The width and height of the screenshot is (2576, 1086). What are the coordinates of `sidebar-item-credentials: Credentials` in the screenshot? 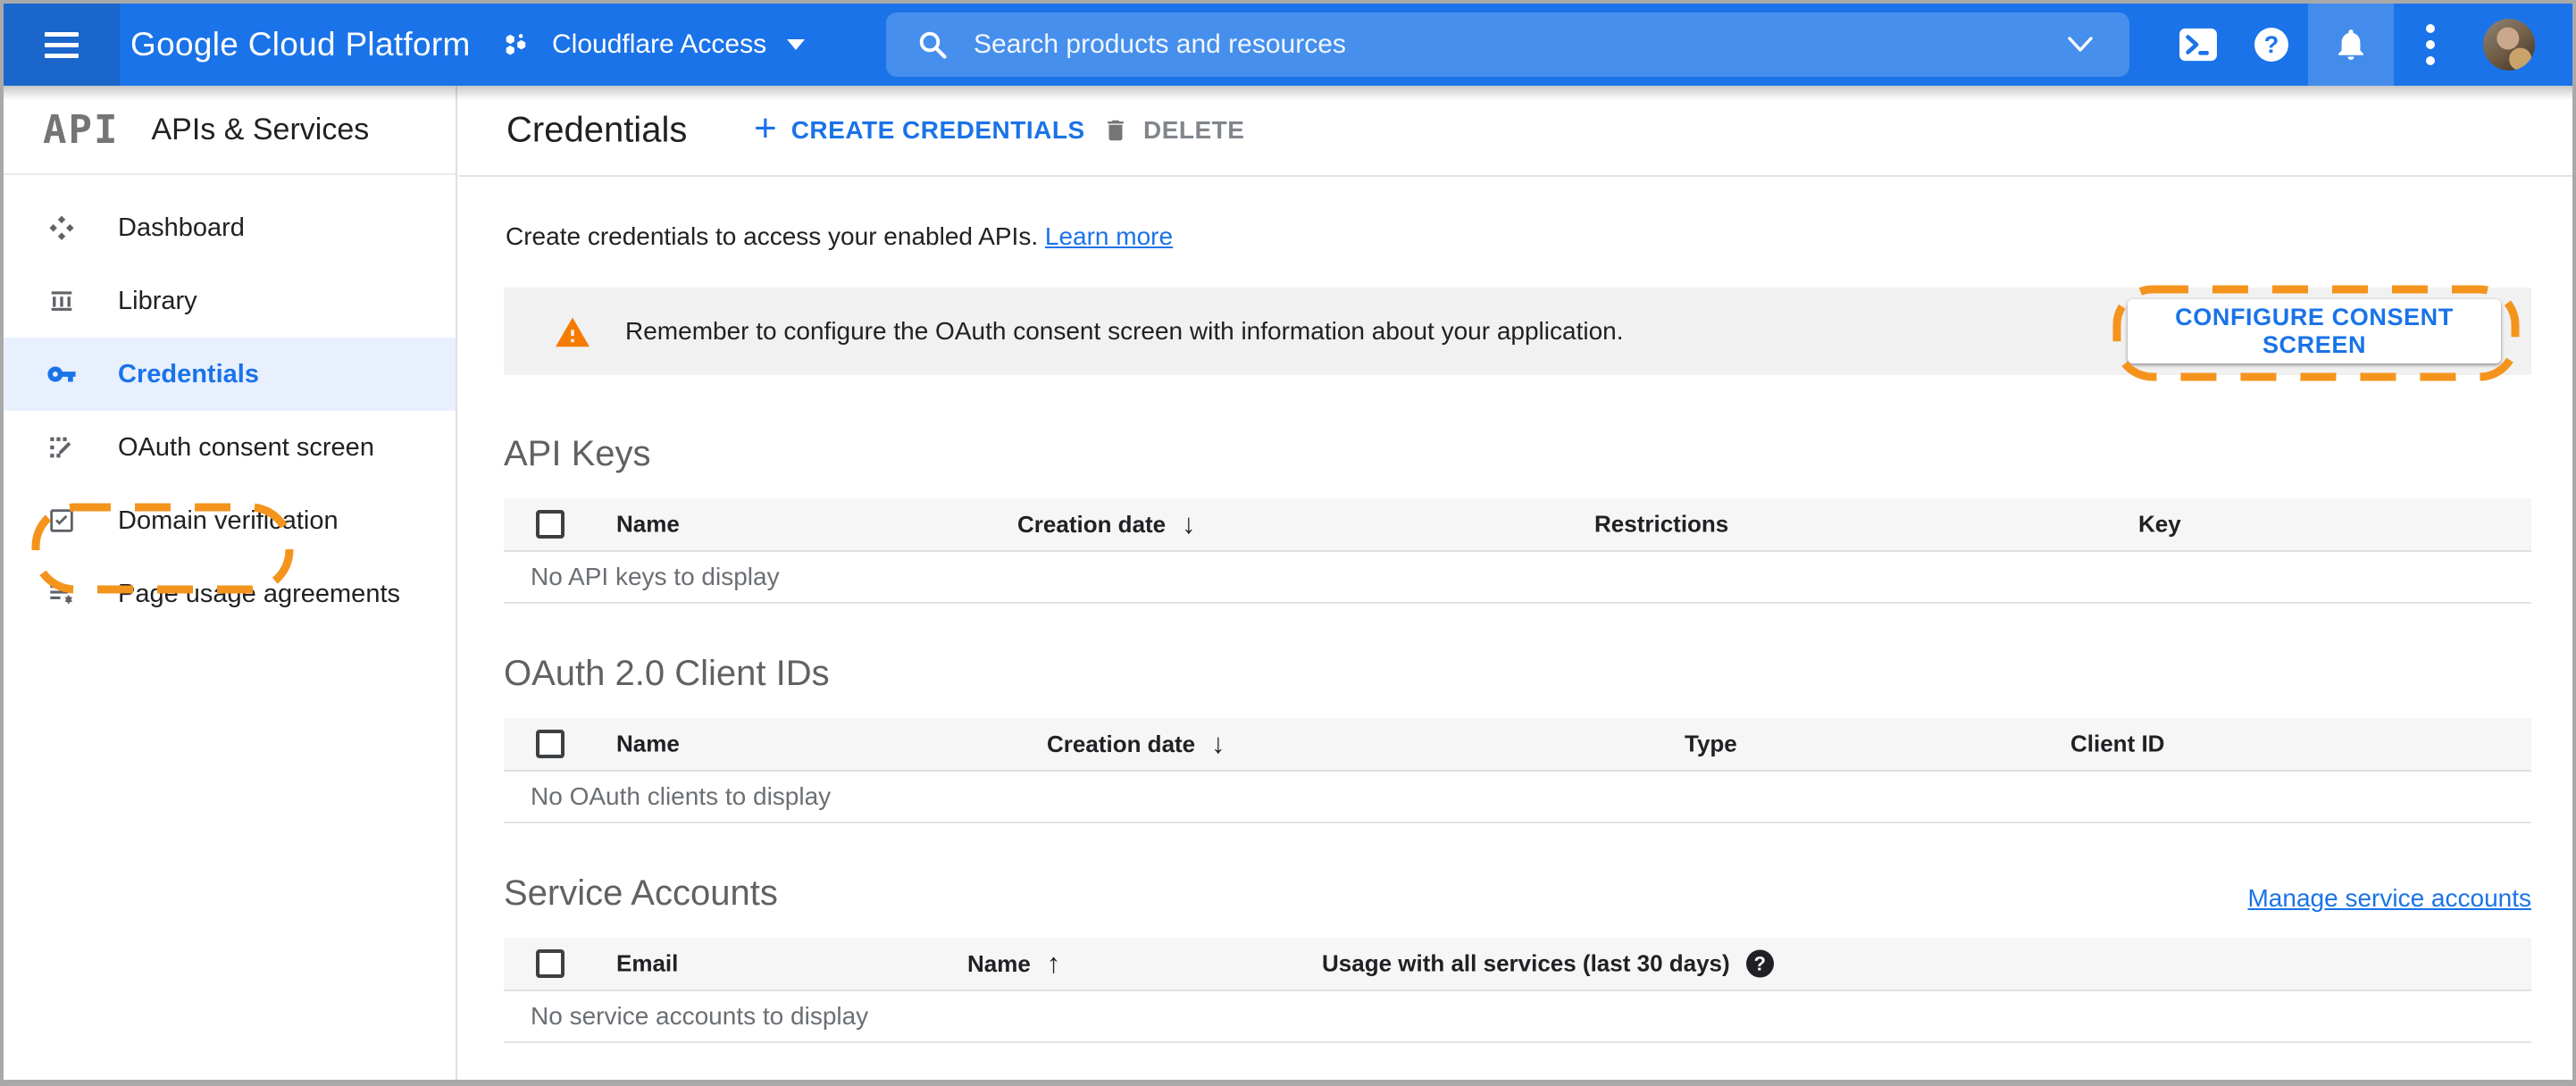 It's located at (230, 374).